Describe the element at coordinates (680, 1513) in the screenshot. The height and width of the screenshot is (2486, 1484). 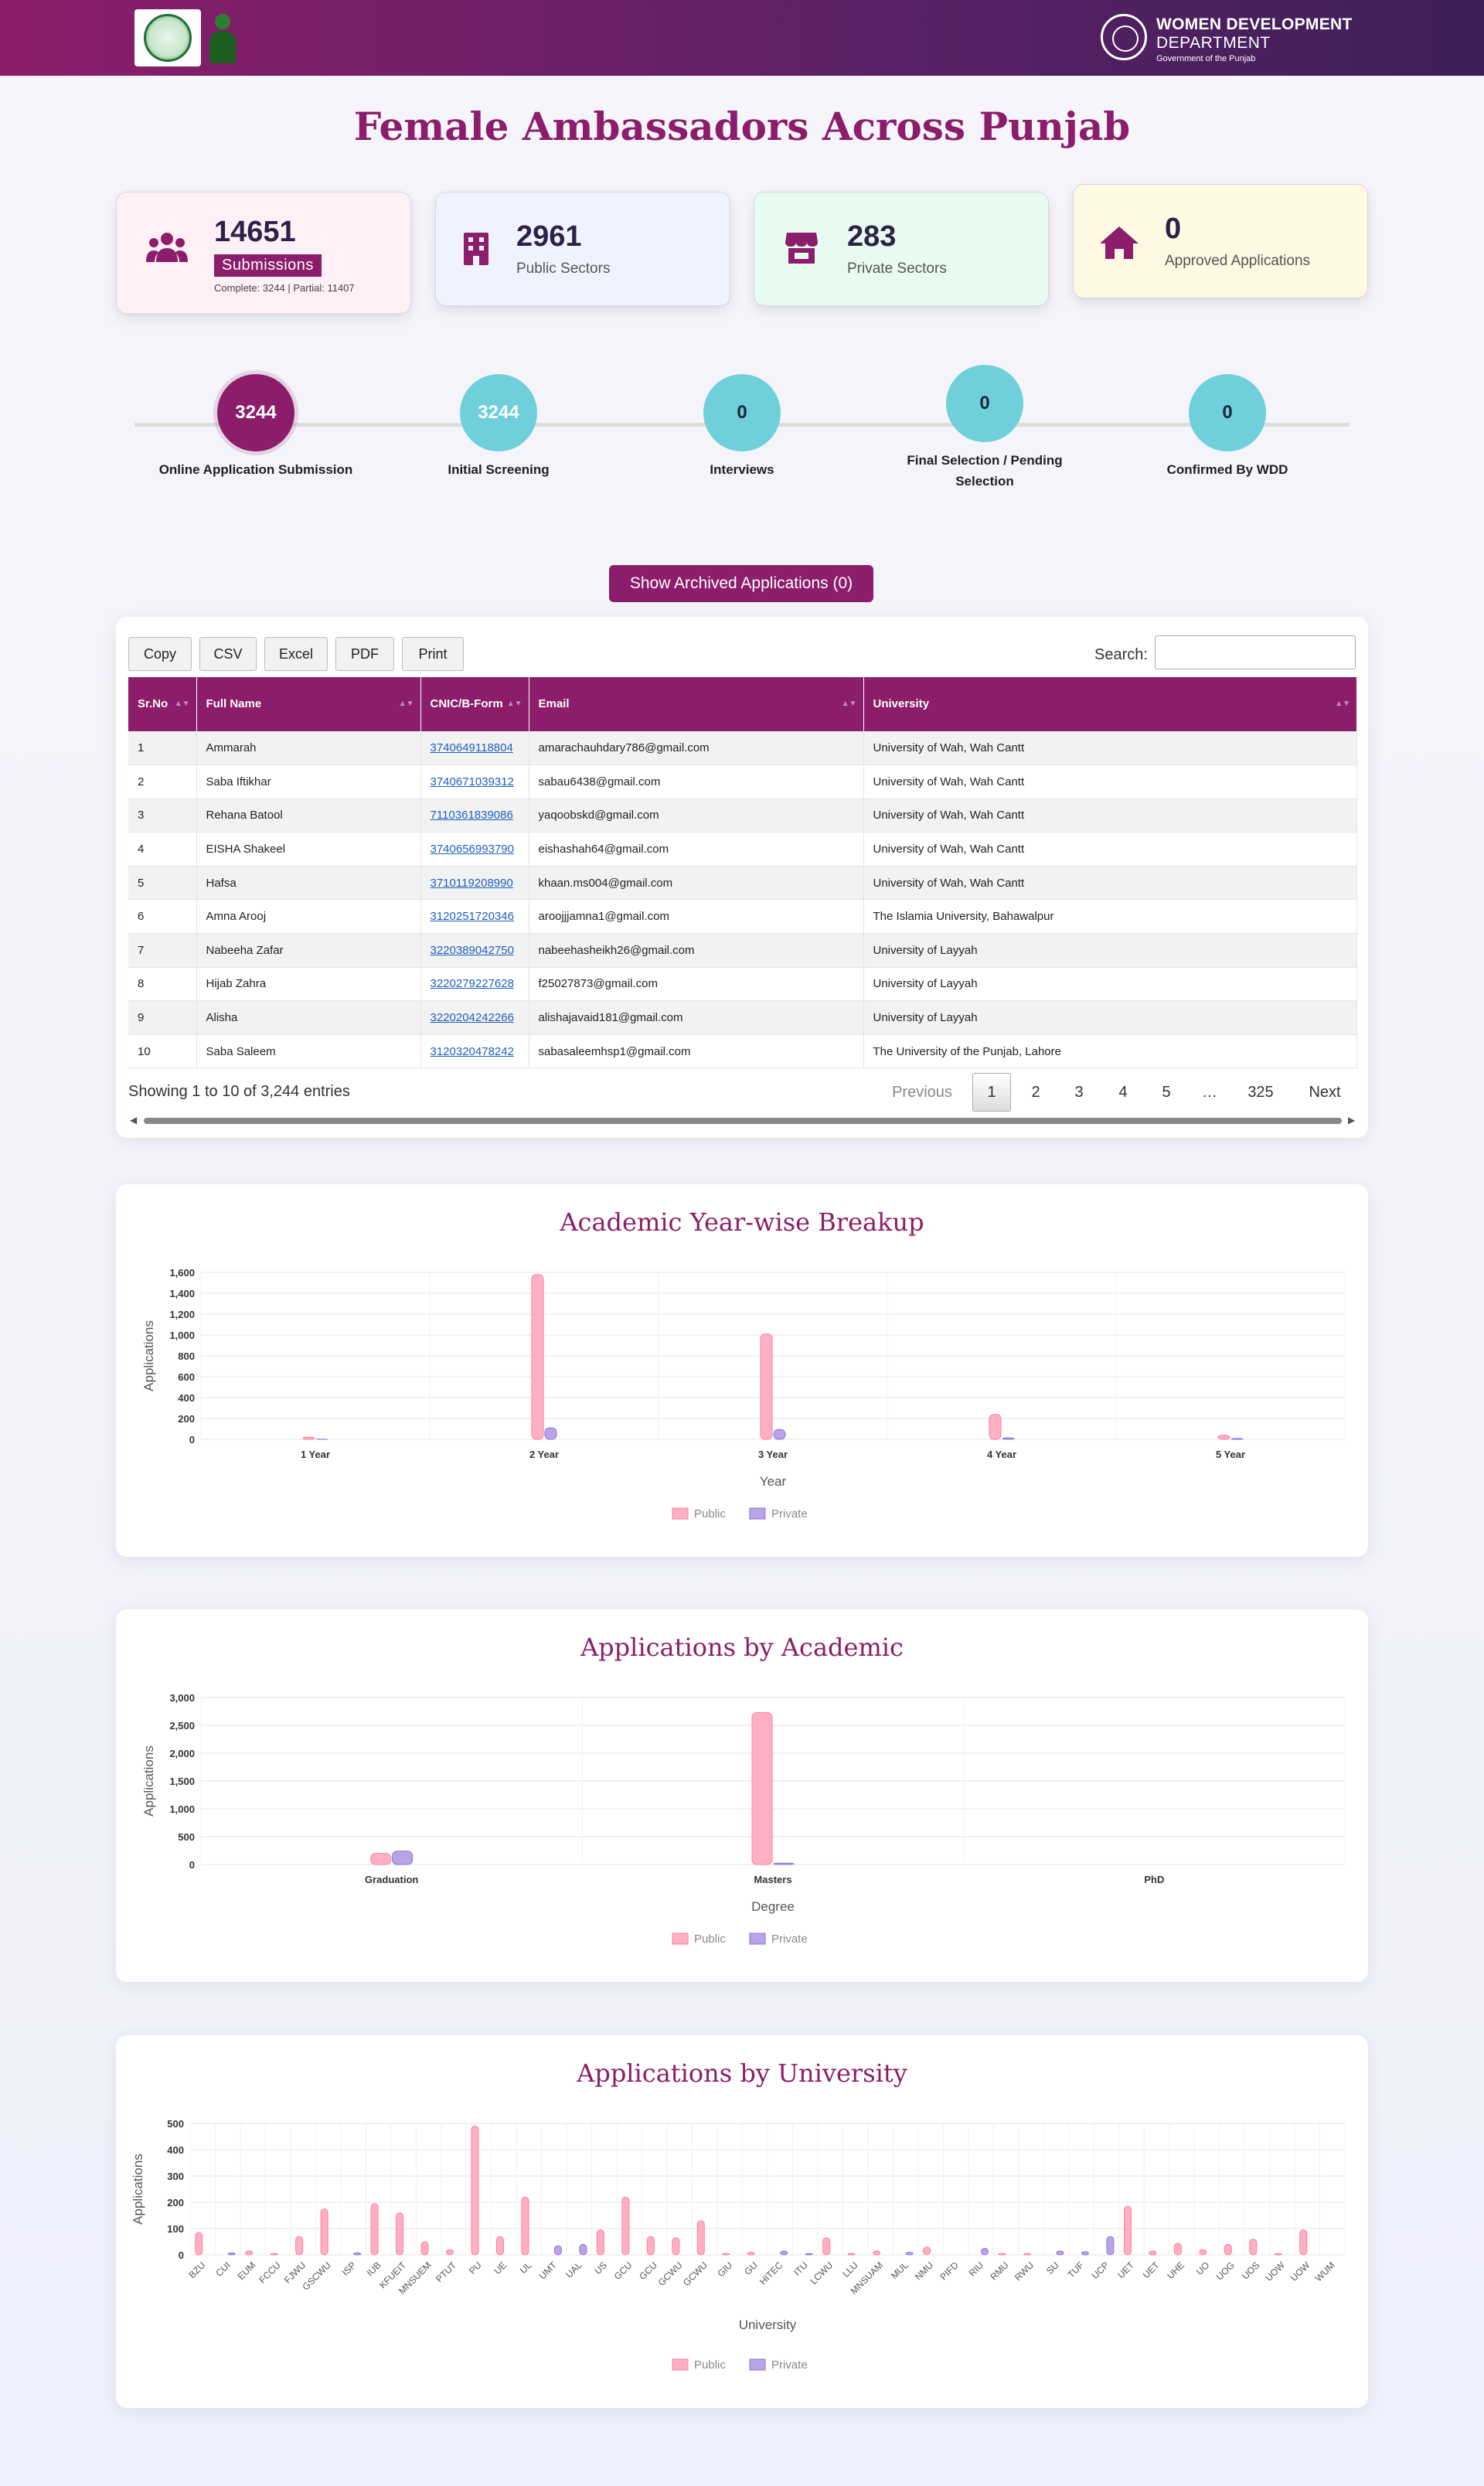
I see `legend-swatch-public` at that location.